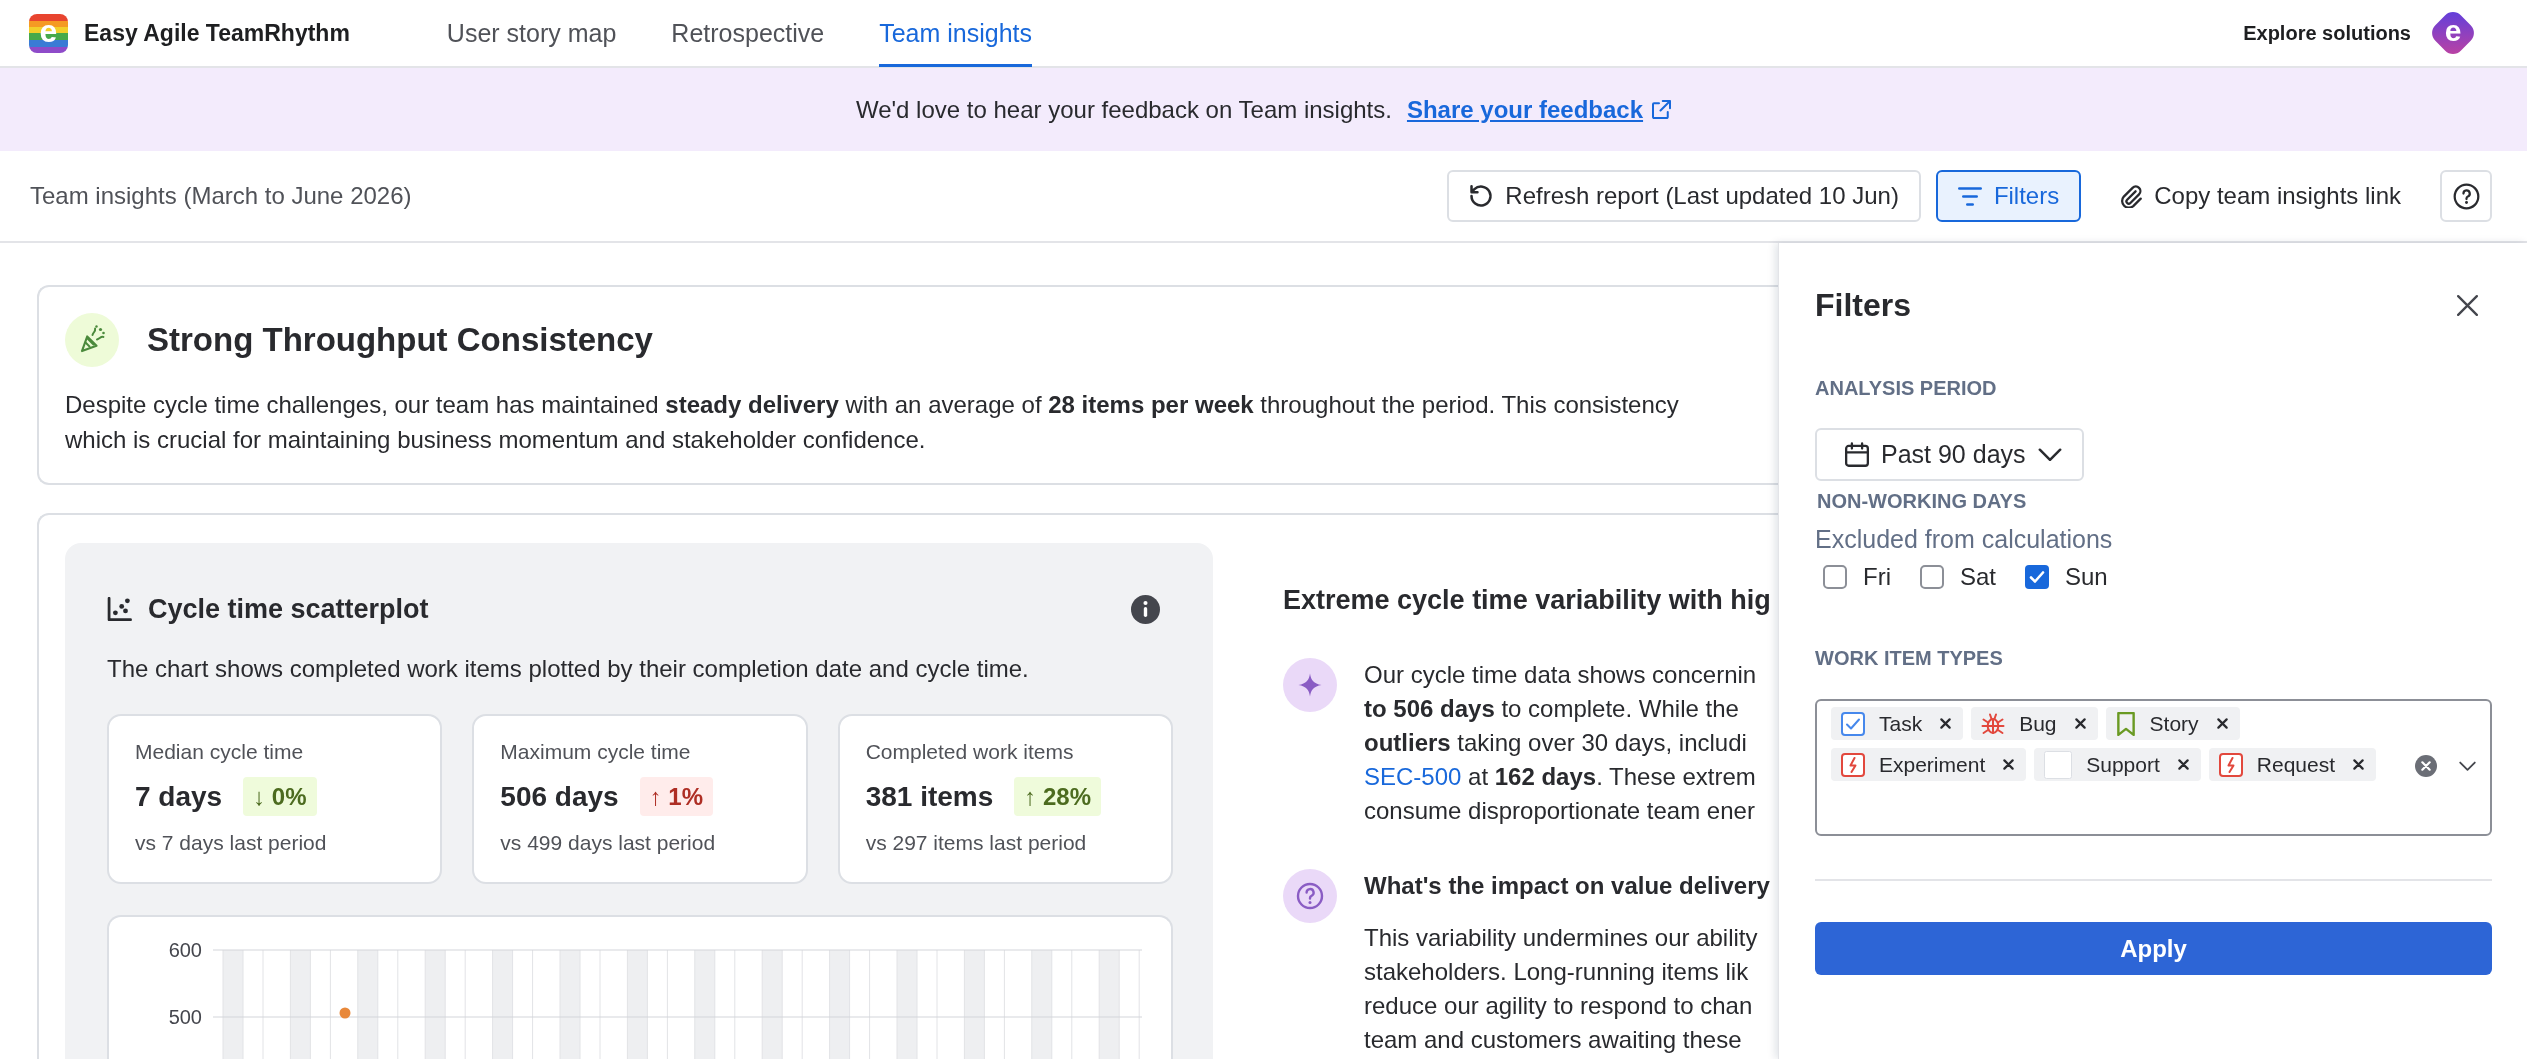 The width and height of the screenshot is (2527, 1059). What do you see at coordinates (220, 752) in the screenshot?
I see `stat-label: Median cycle time` at bounding box center [220, 752].